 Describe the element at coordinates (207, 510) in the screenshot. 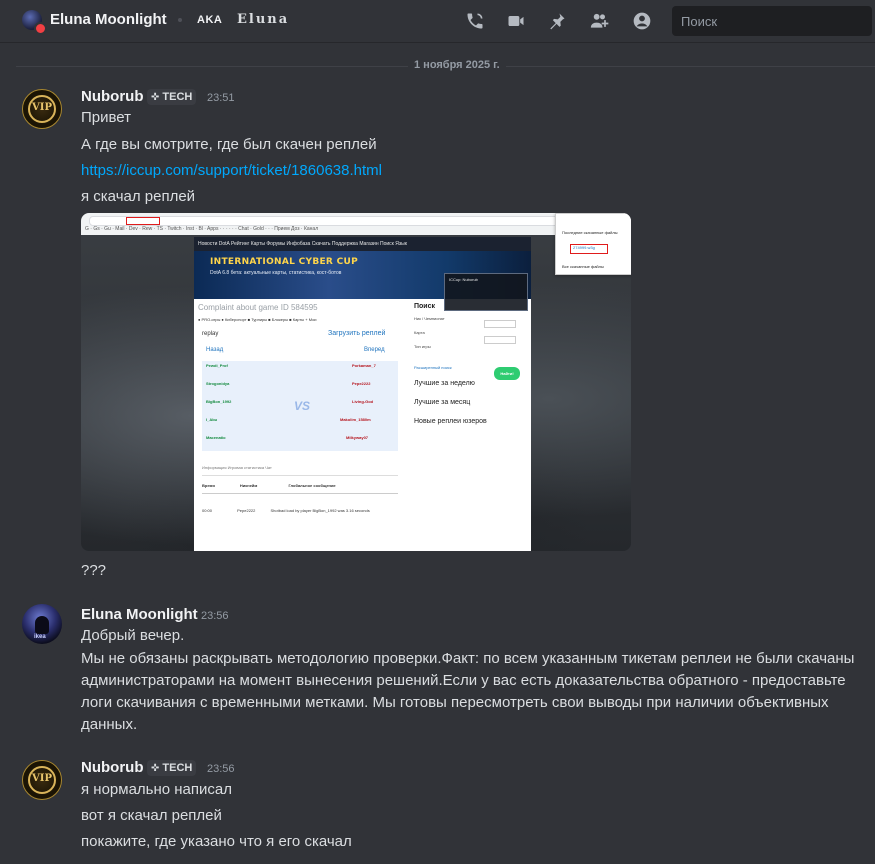

I see `cell-time: 00:00` at that location.